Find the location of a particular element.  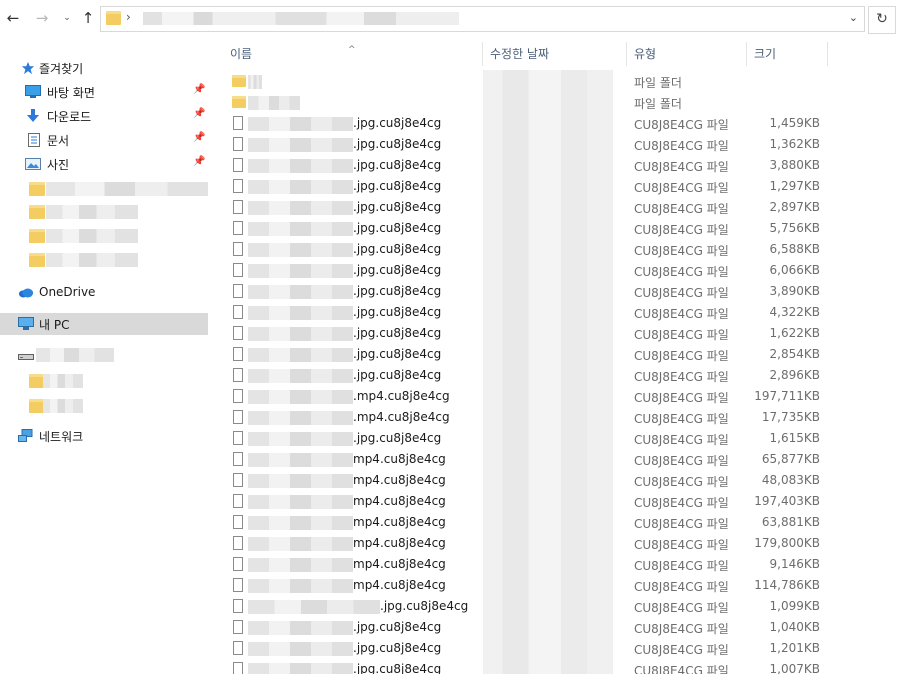

up-button: ↑ is located at coordinates (88, 18).